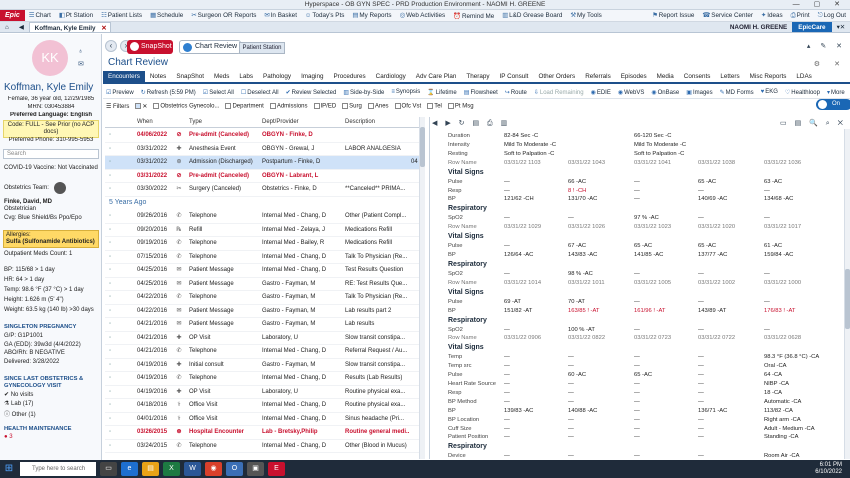 The height and width of the screenshot is (478, 850). I want to click on toolbar-load-remaining-button: ⇩Load Remaining, so click(559, 92).